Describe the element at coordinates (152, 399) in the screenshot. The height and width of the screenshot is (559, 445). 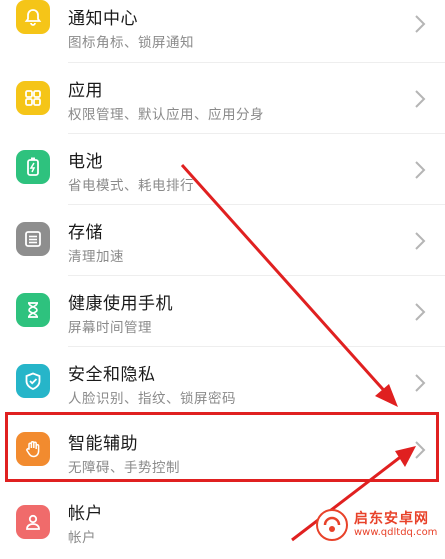
I see `settings-item-subtitle: 人脸识别、指纹、锁屏密码` at that location.